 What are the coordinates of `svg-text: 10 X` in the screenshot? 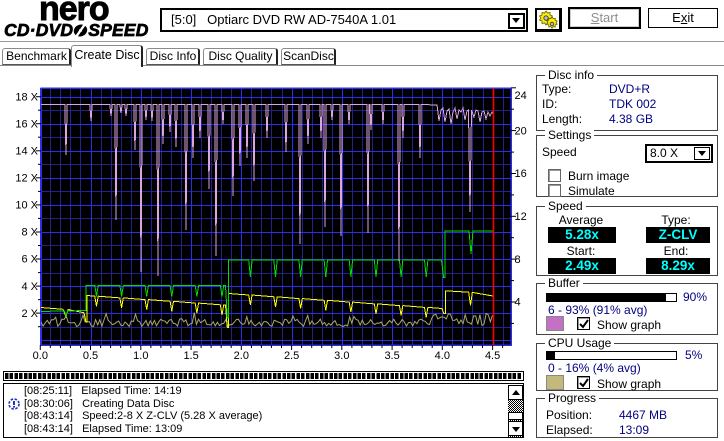 It's located at (26, 206).